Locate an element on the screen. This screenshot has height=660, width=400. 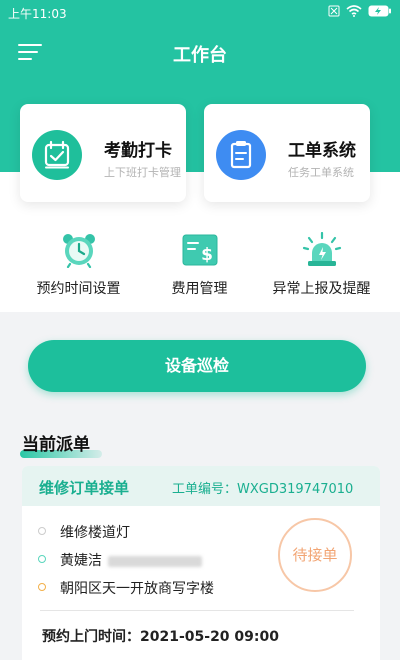
order-address: 朝阳区天一开放商写字楼 is located at coordinates (137, 589).